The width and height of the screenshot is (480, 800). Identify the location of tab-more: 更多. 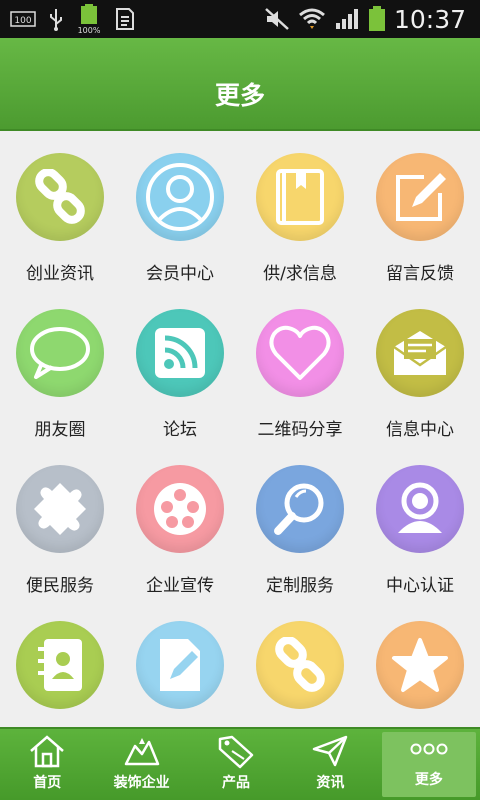
(429, 764).